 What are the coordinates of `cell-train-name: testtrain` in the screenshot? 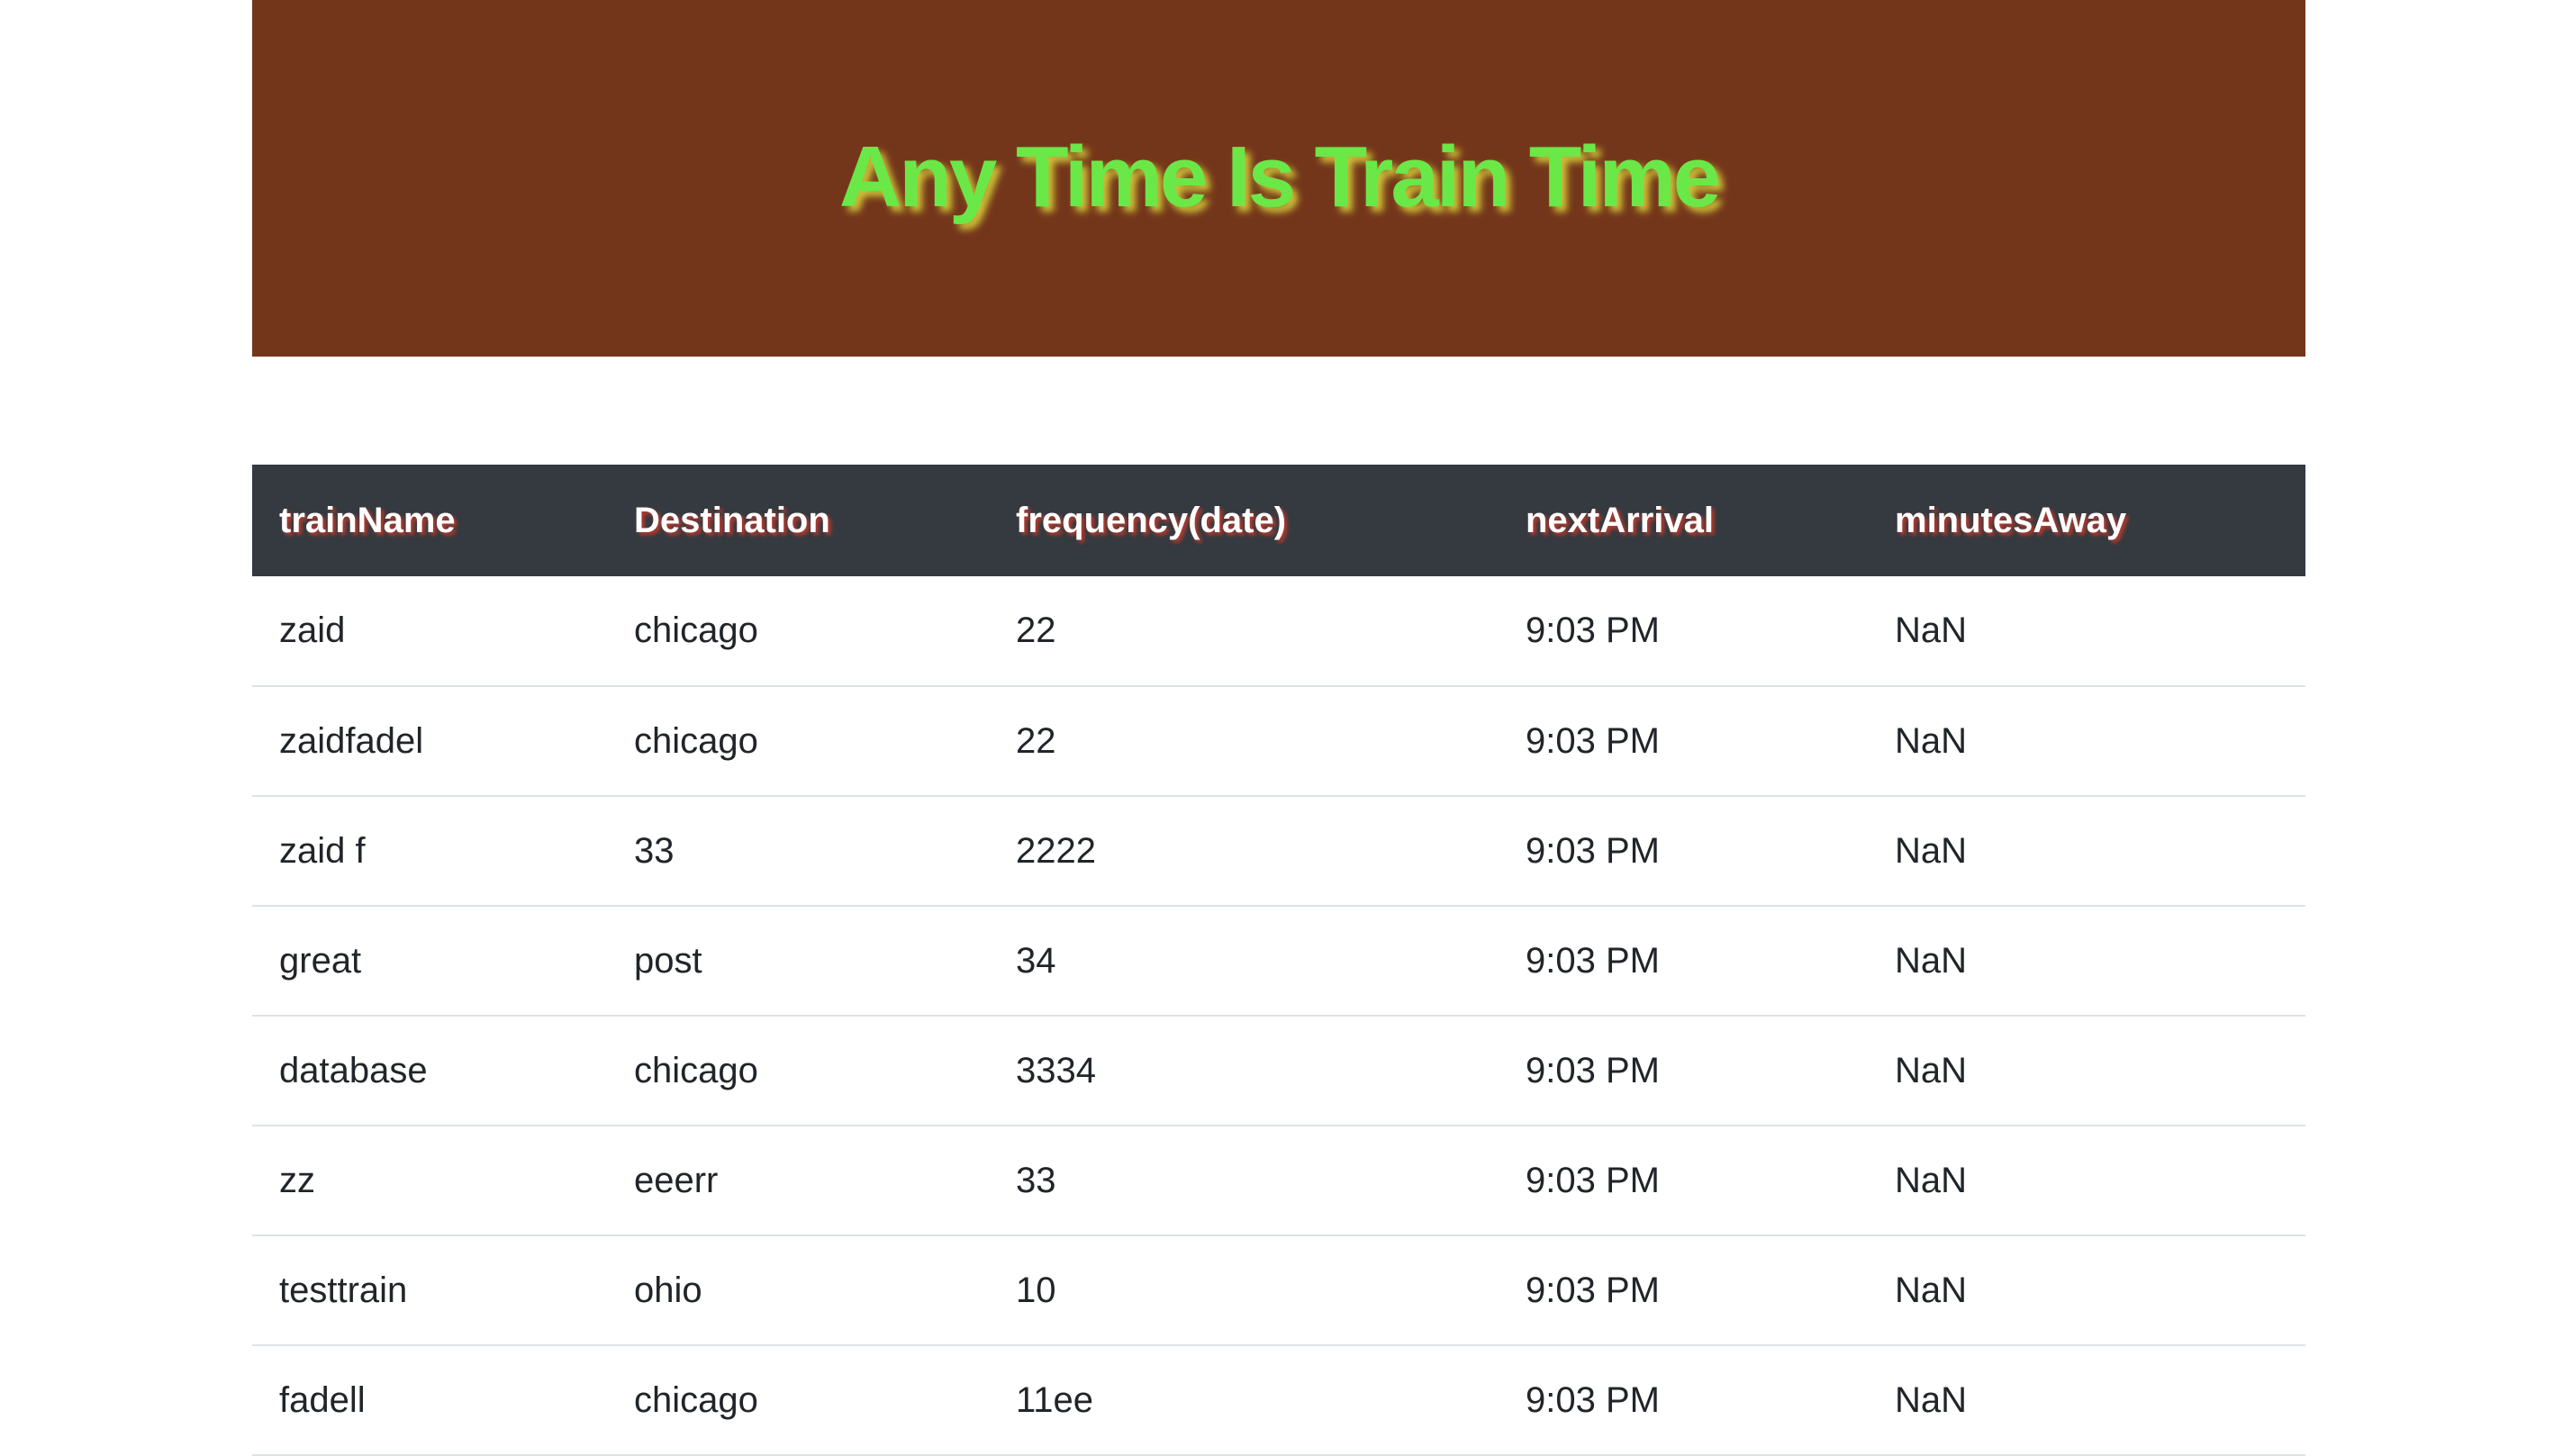 It's located at (343, 1290).